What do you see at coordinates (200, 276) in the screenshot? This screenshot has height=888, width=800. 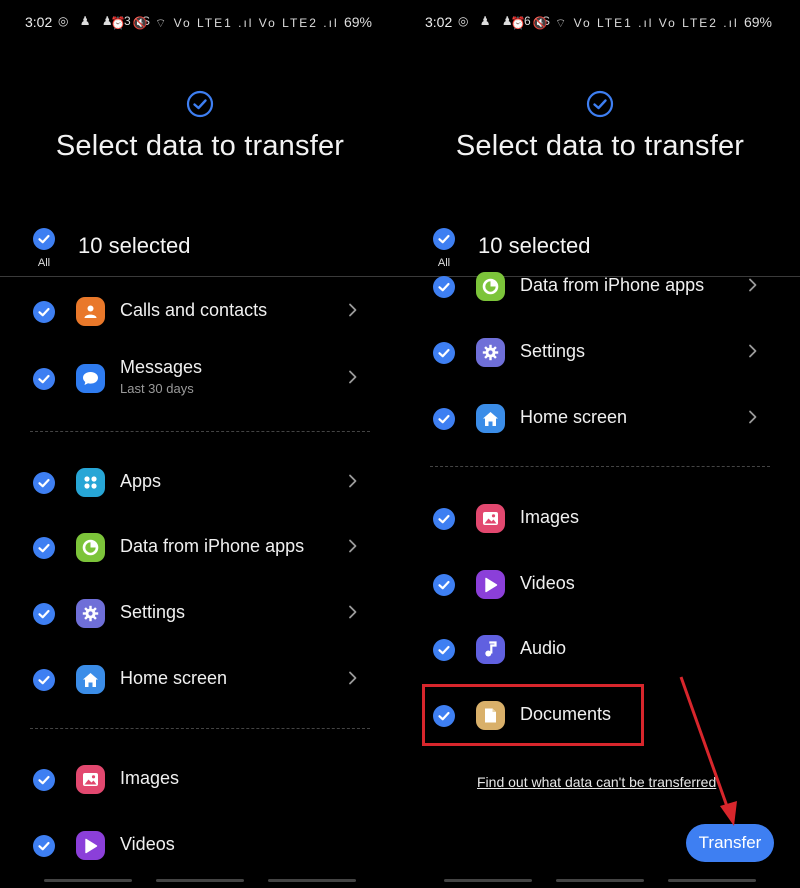 I see `header-divider` at bounding box center [200, 276].